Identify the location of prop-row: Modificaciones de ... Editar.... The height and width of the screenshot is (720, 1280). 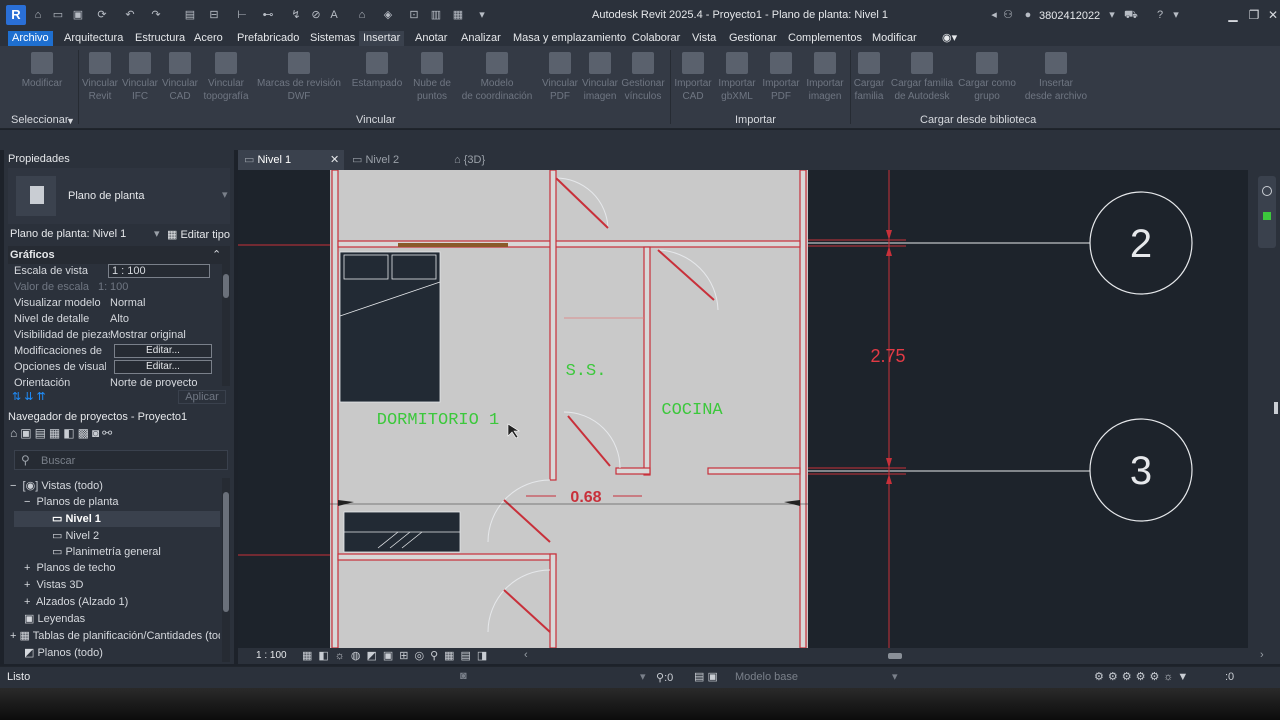
(117, 352).